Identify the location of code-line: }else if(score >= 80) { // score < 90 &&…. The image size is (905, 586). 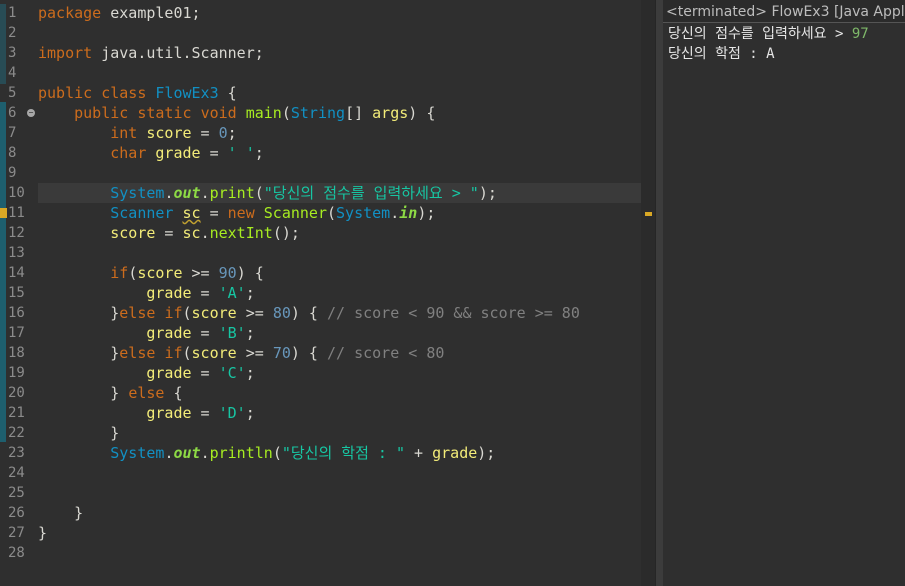
(339, 313).